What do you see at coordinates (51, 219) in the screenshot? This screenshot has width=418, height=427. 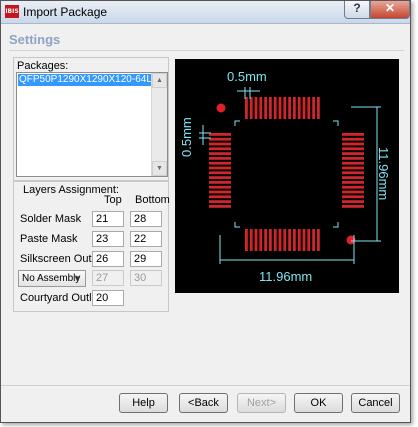 I see `solder-mask-label: Solder Mask` at bounding box center [51, 219].